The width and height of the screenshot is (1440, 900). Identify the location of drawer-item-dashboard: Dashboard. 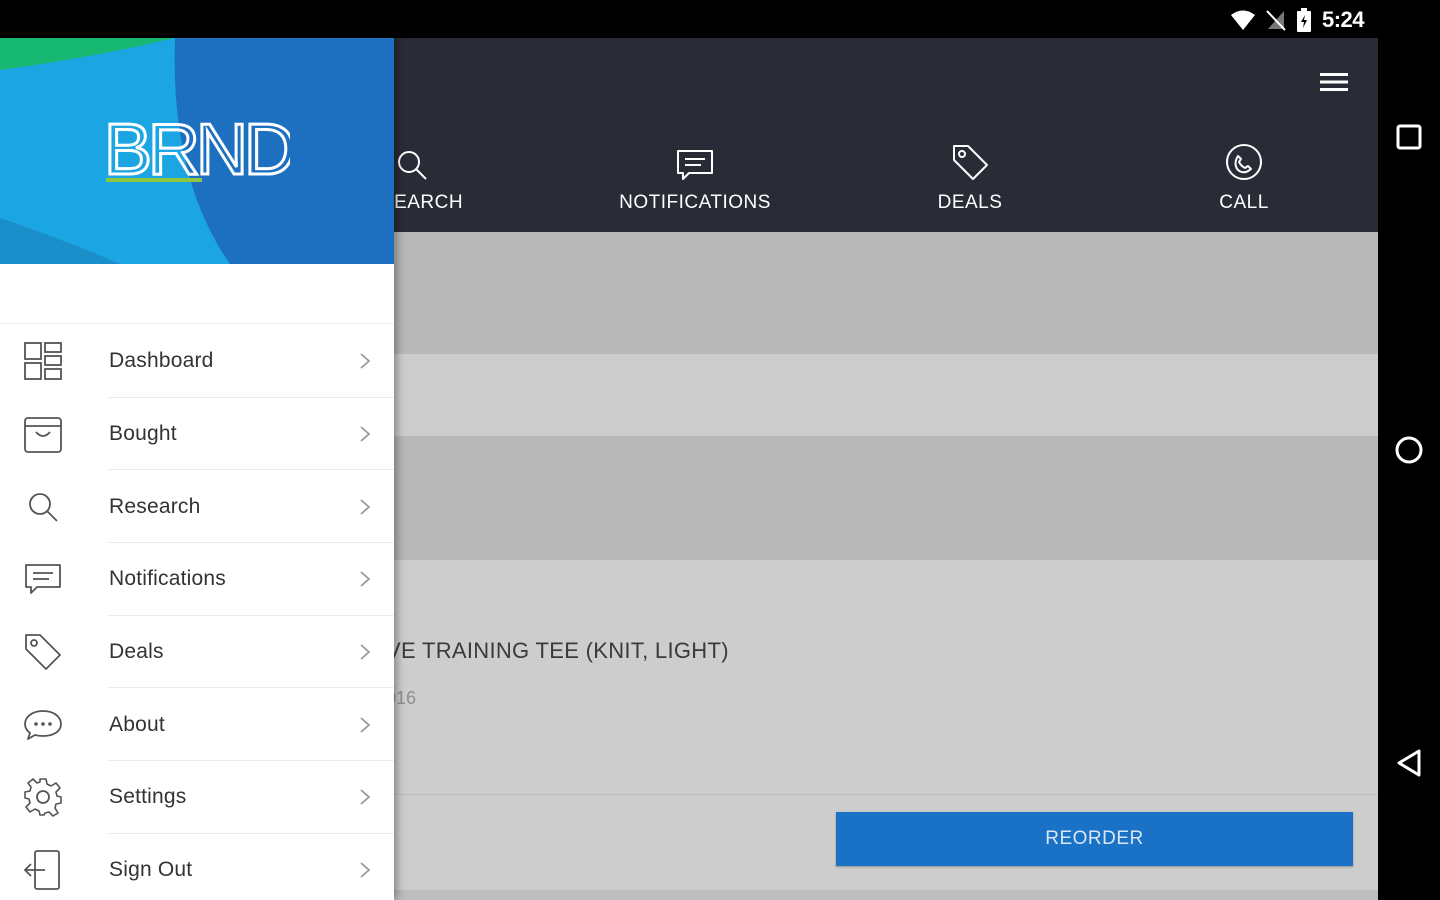
(197, 361).